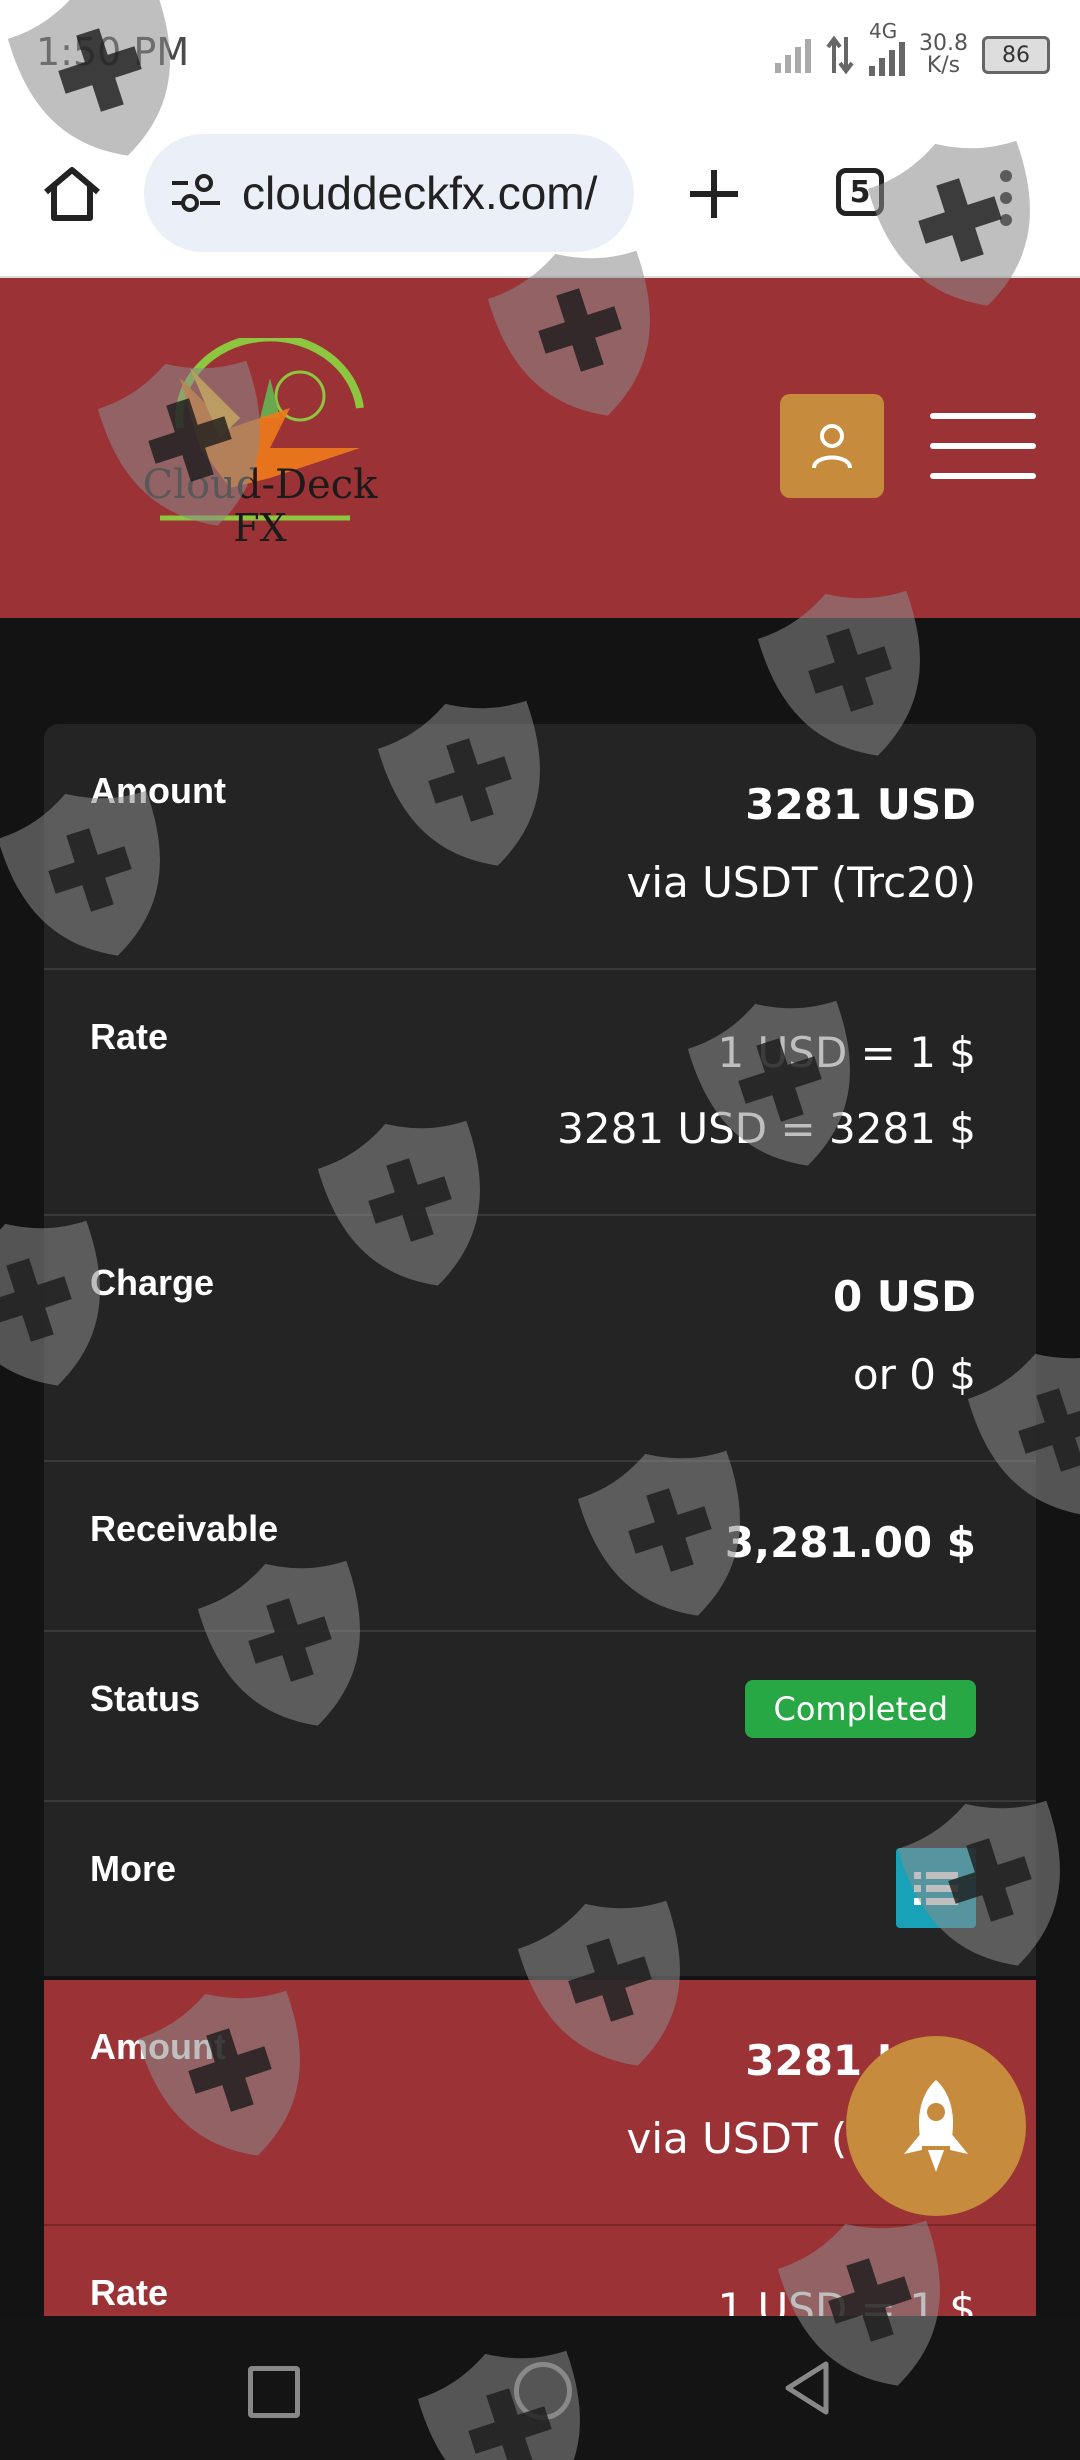 The height and width of the screenshot is (2460, 1080). I want to click on rate-row-2: Rate 1 USD = 1 $, so click(540, 2271).